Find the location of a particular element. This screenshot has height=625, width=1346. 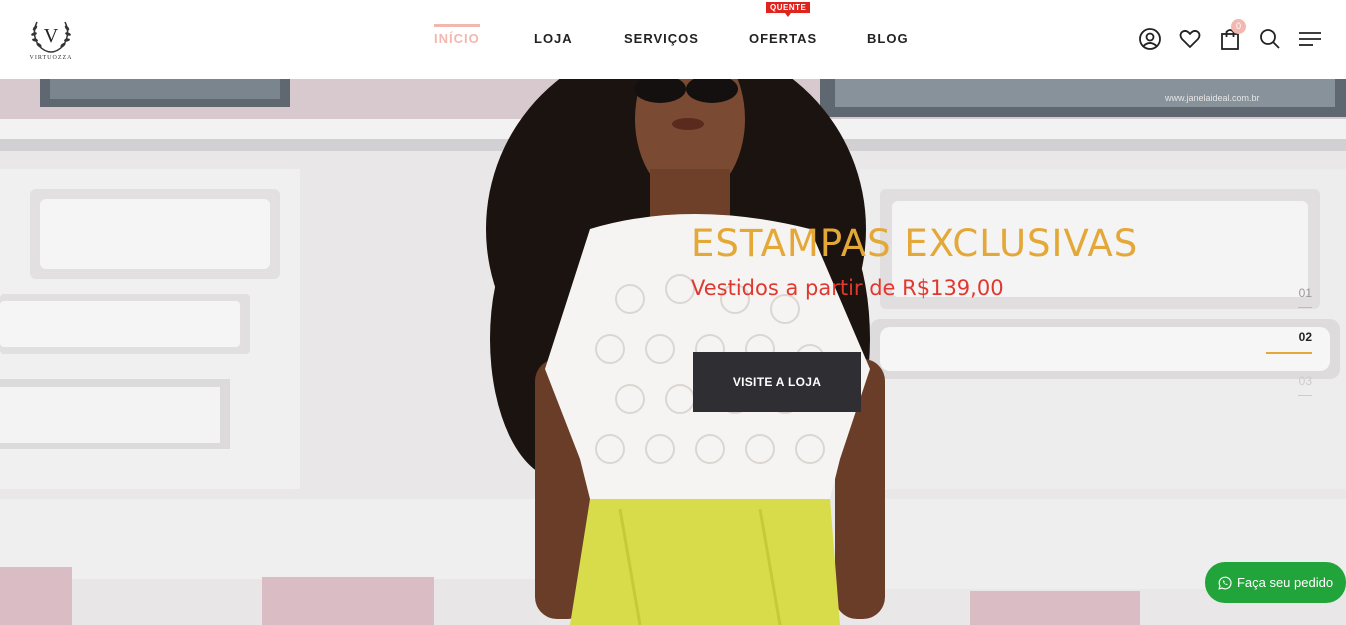

watermark-text: www.janelaideal.com.br is located at coordinates (1212, 98).